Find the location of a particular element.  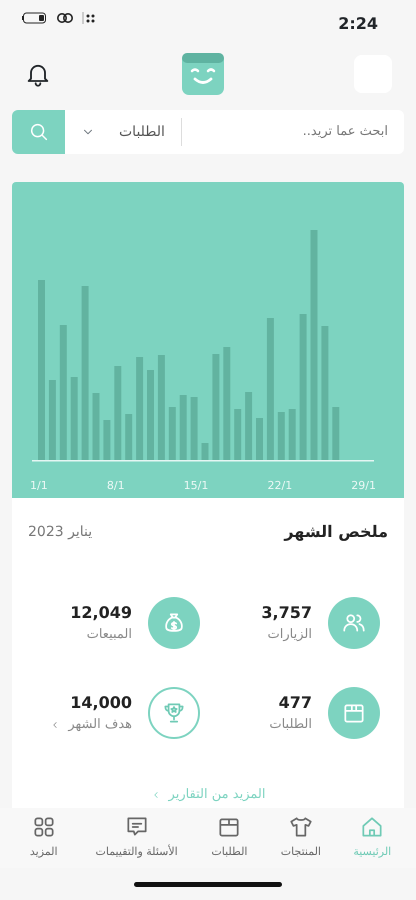

axis-label: 8/1 is located at coordinates (115, 486).